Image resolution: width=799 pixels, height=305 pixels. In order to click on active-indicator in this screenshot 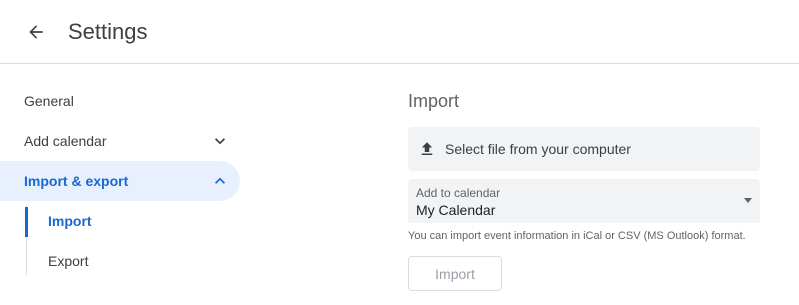, I will do `click(26, 222)`.